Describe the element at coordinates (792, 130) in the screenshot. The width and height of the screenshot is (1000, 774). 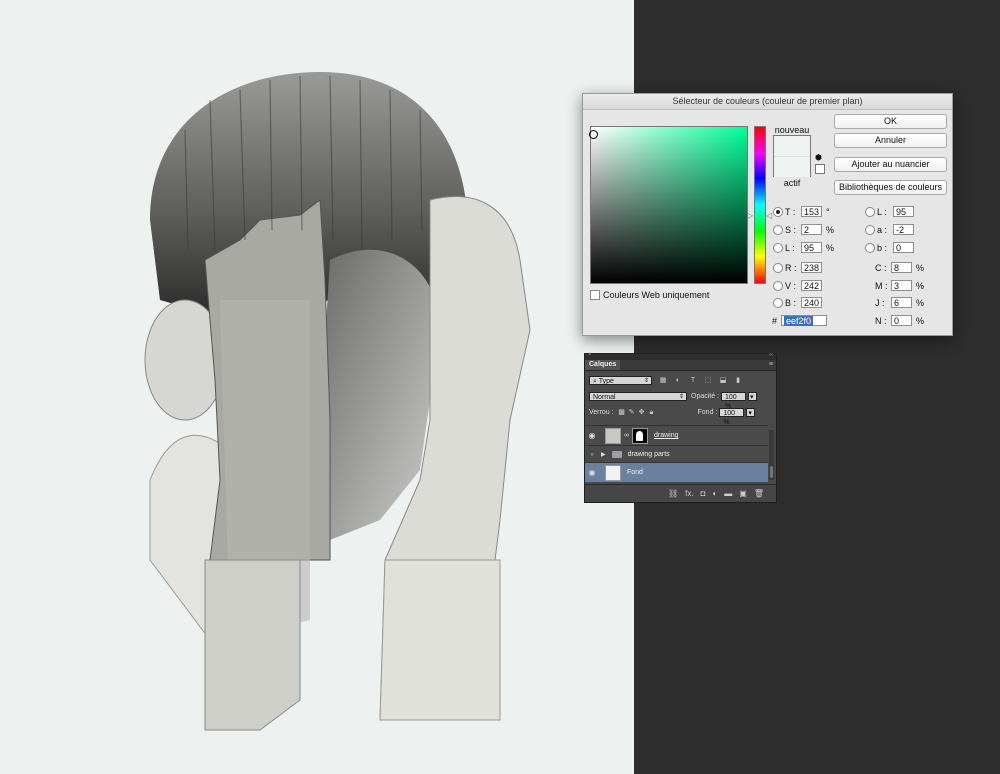
I see `new-color-label: nouveau` at that location.